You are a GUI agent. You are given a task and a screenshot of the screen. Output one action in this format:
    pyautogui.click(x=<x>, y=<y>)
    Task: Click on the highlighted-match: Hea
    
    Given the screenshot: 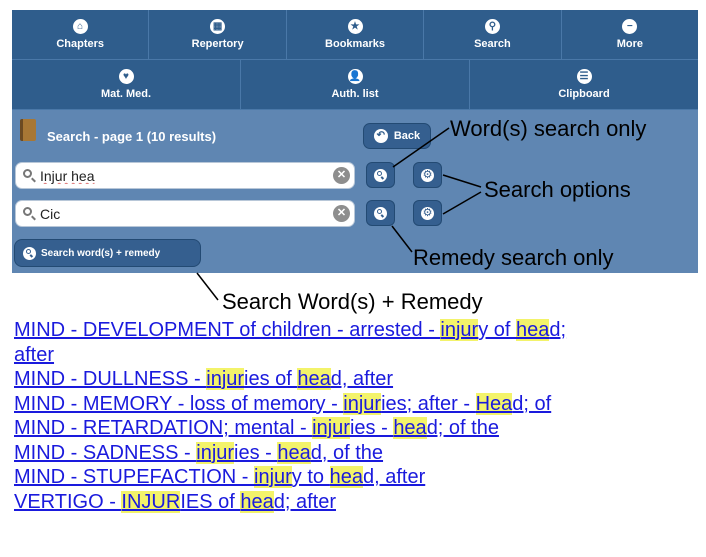 What is the action you would take?
    pyautogui.click(x=494, y=403)
    